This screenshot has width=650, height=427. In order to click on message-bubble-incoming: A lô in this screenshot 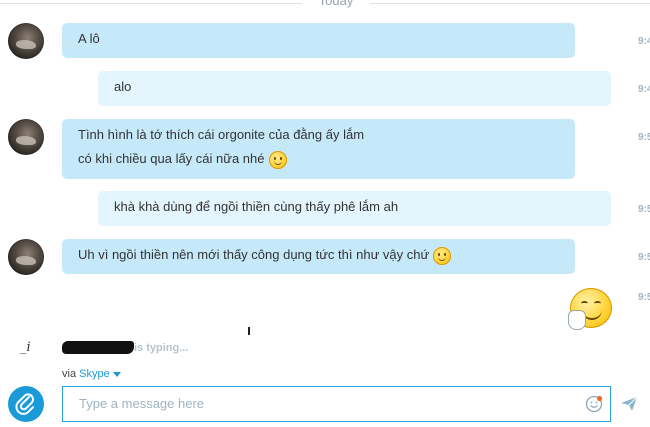, I will do `click(318, 40)`.